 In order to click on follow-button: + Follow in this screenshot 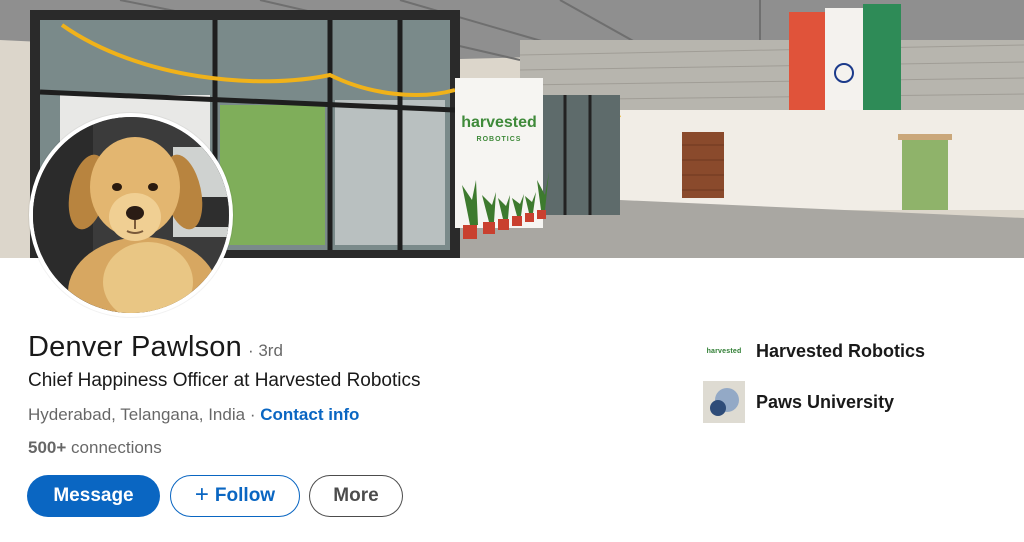, I will do `click(235, 496)`.